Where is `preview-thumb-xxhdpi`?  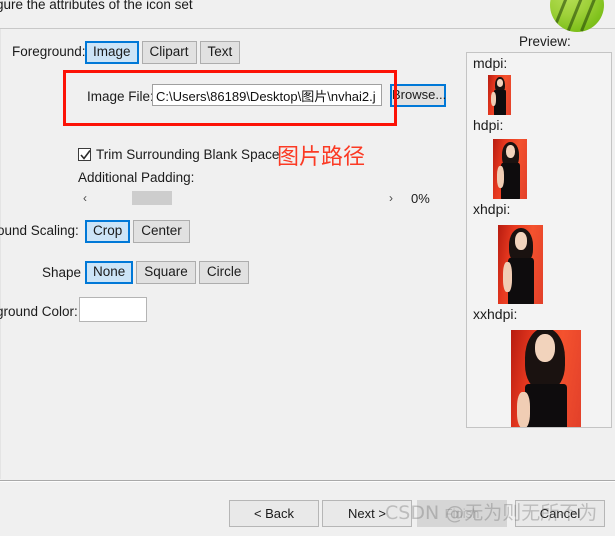 preview-thumb-xxhdpi is located at coordinates (546, 378).